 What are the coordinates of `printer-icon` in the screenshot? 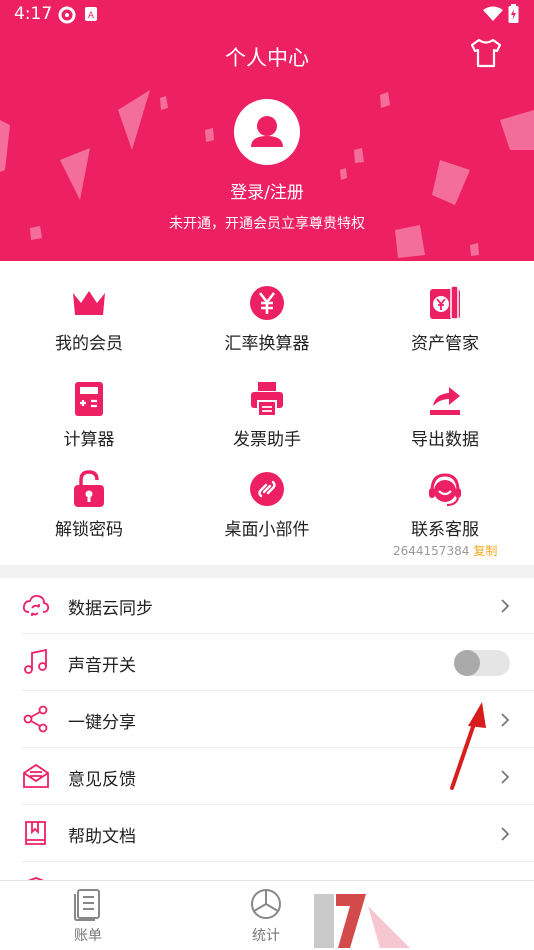 It's located at (267, 399).